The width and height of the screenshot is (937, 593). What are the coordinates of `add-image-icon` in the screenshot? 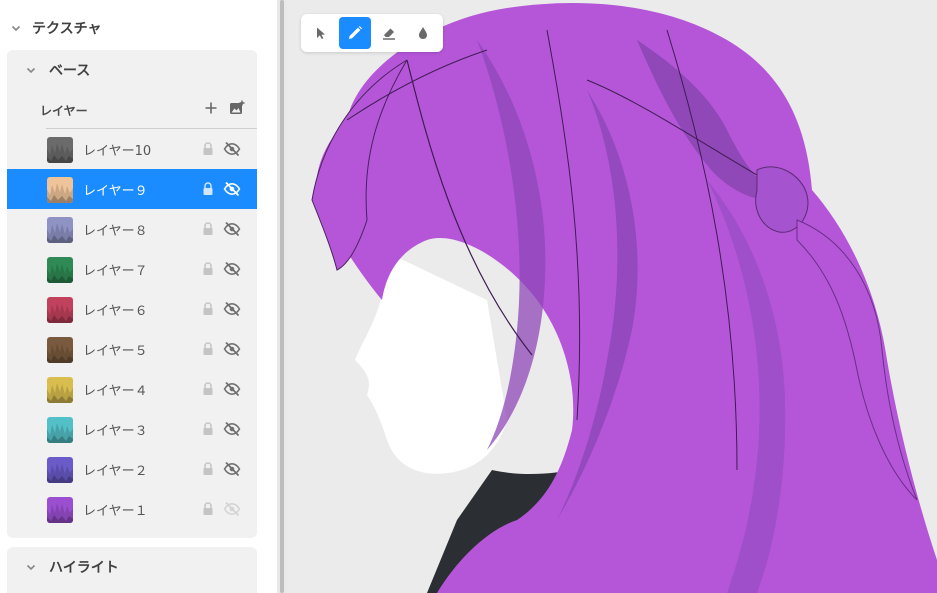 It's located at (237, 107).